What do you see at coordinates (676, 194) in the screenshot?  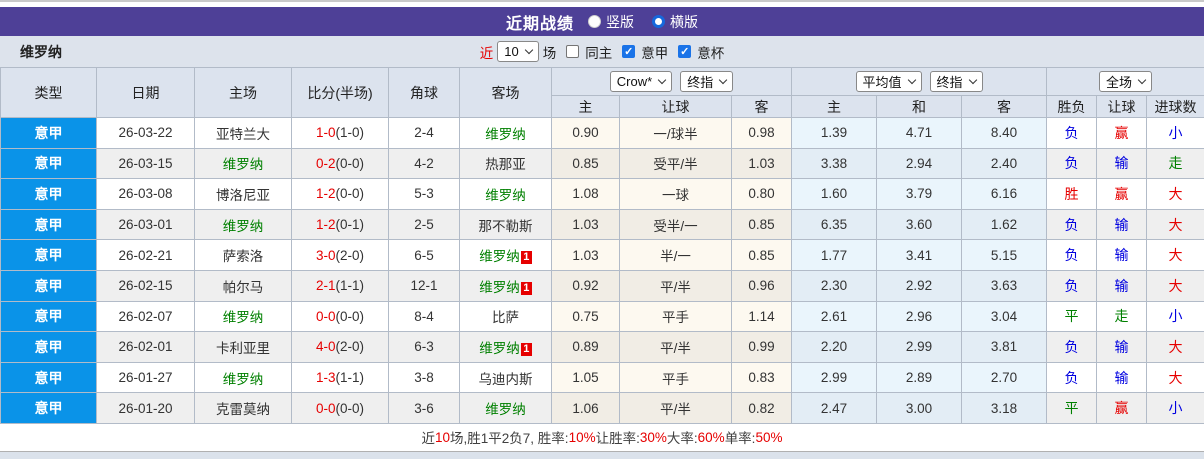 I see `handicap-cell: 一球` at bounding box center [676, 194].